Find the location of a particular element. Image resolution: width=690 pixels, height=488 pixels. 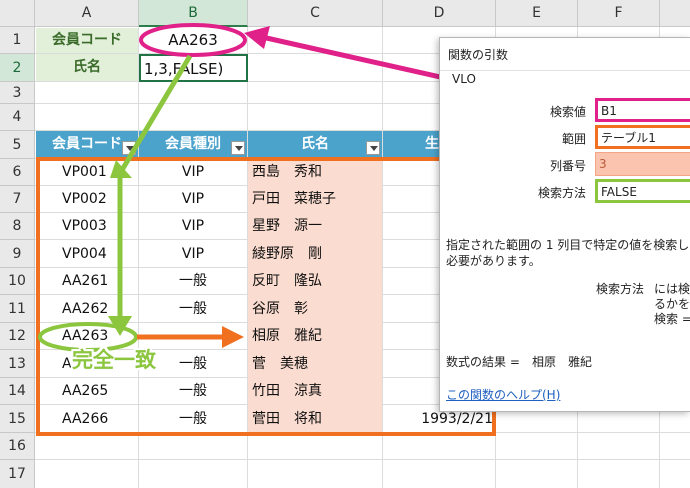

arg-label-lookup-value: 検索値 is located at coordinates (567, 112).